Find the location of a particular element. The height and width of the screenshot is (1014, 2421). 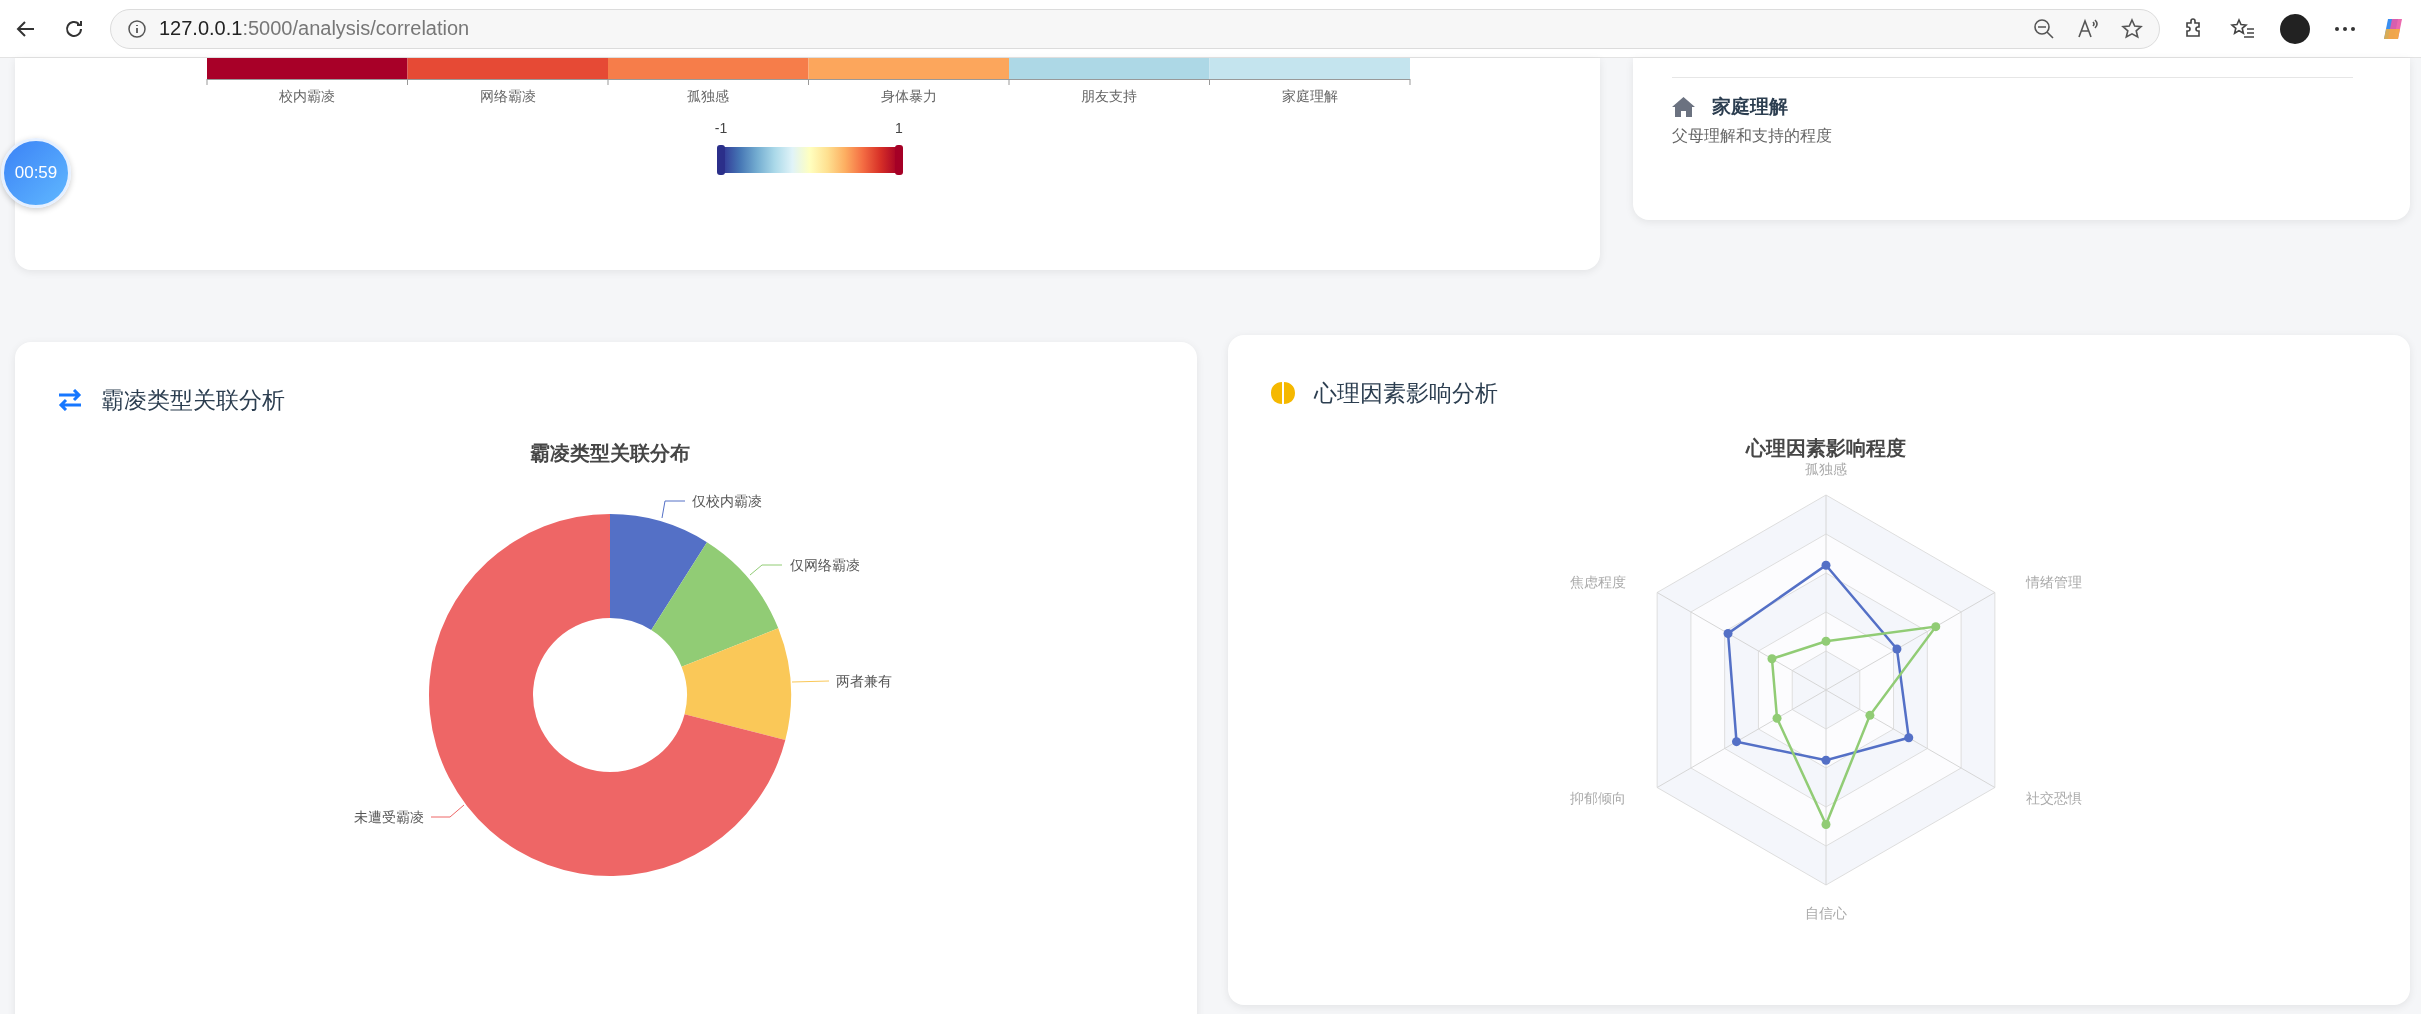

favorites-icon is located at coordinates (2243, 28).